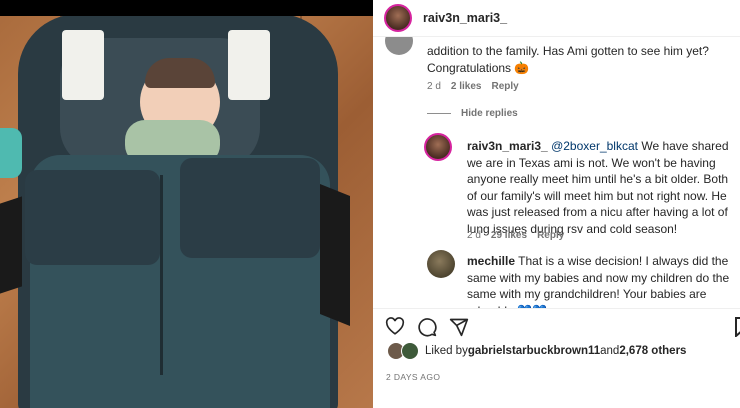  I want to click on likes-count: 2,678 others, so click(652, 351).